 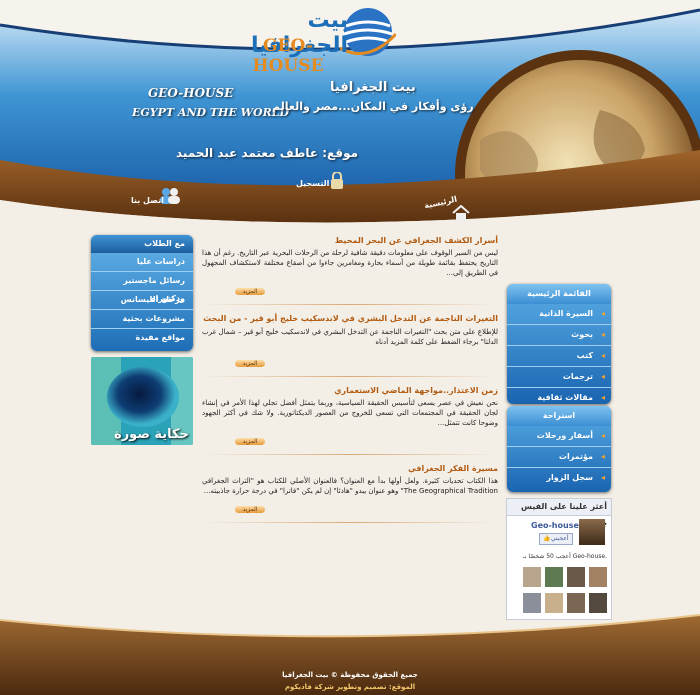 I want to click on logo-english: GEO-HOUSE, so click(x=288, y=56).